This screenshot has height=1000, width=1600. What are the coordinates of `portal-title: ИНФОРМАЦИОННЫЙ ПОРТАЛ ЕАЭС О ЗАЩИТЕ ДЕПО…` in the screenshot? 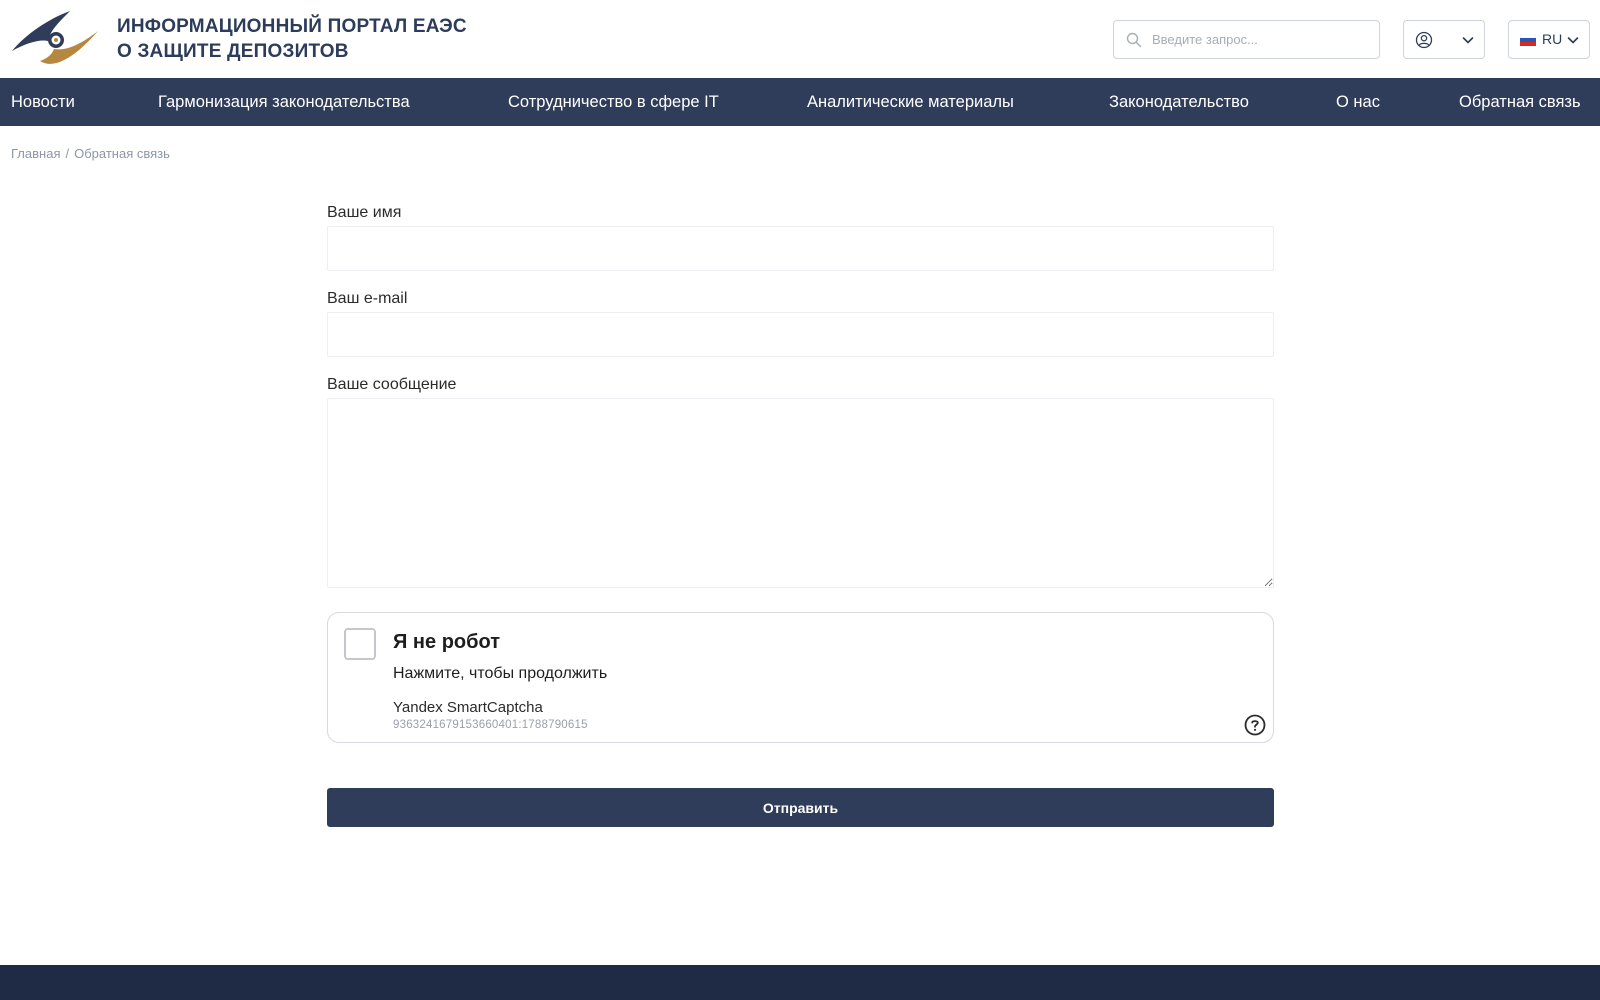 It's located at (292, 39).